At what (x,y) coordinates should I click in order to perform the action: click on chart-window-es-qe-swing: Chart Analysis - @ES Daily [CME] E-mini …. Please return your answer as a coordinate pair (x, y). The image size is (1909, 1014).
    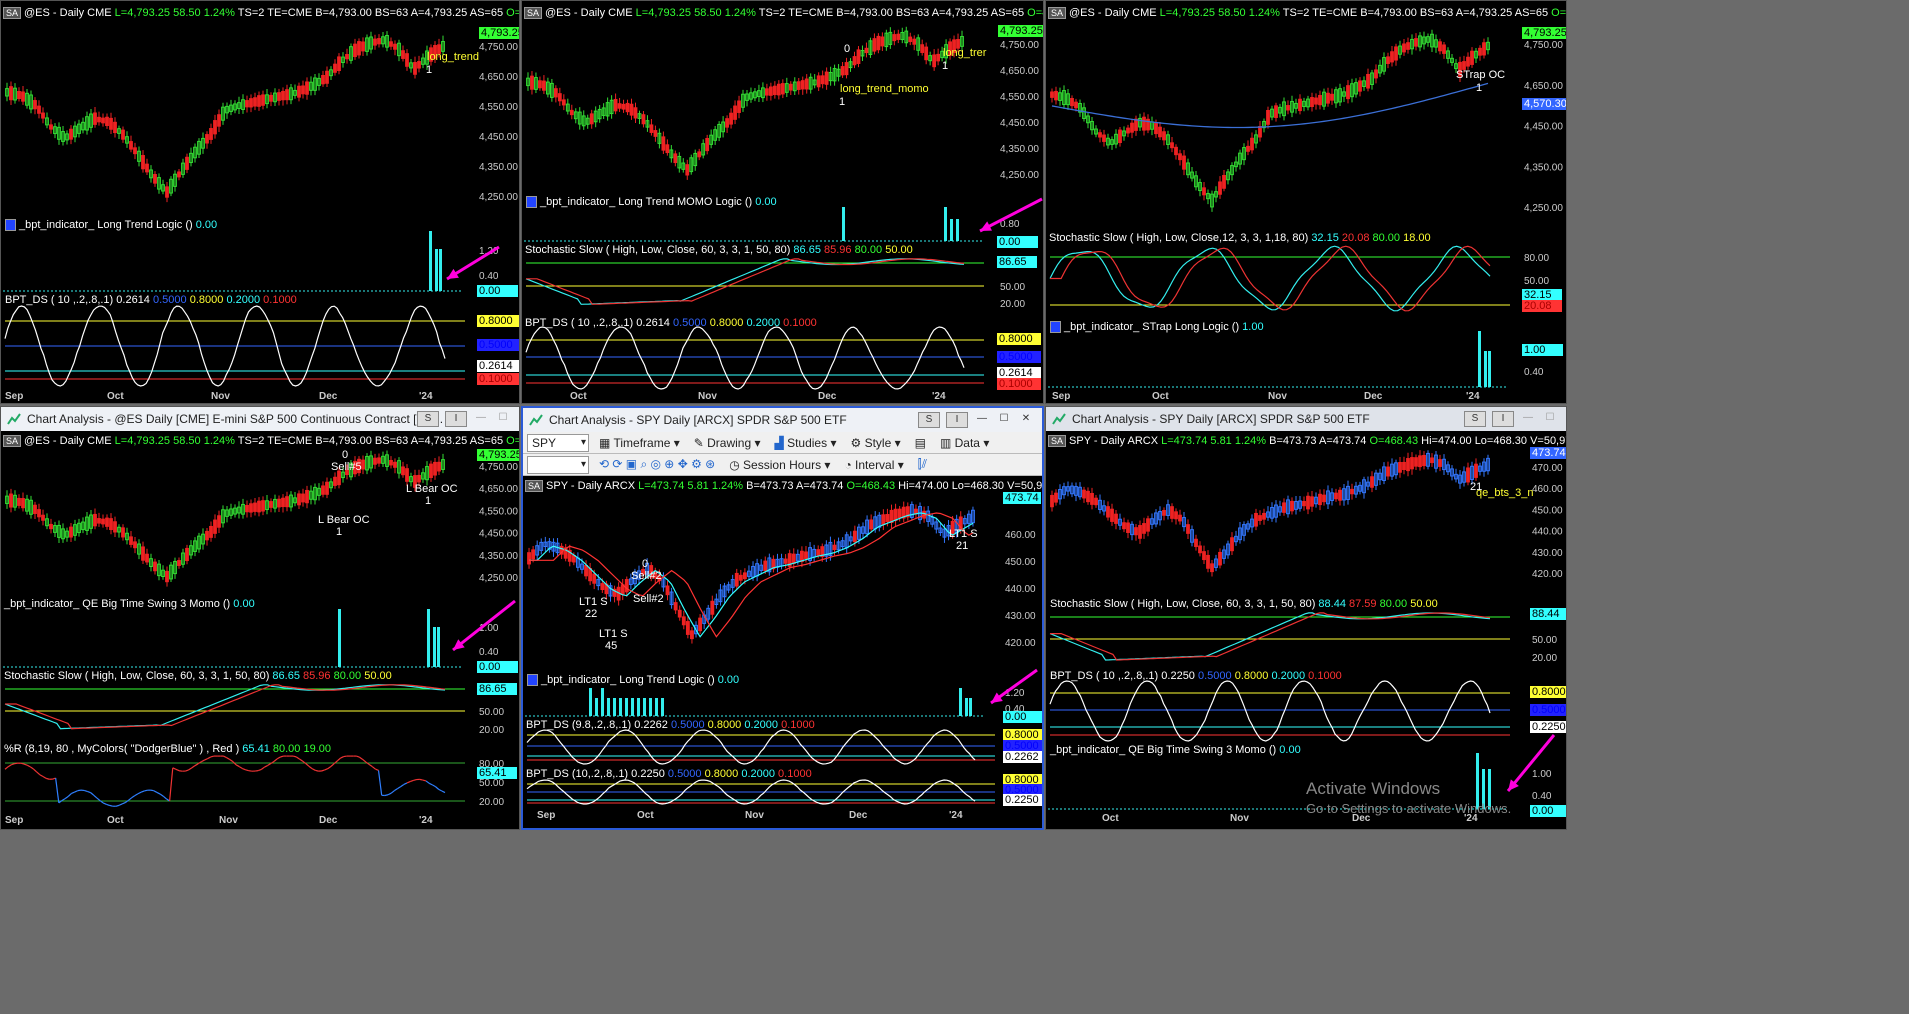
    Looking at the image, I should click on (260, 618).